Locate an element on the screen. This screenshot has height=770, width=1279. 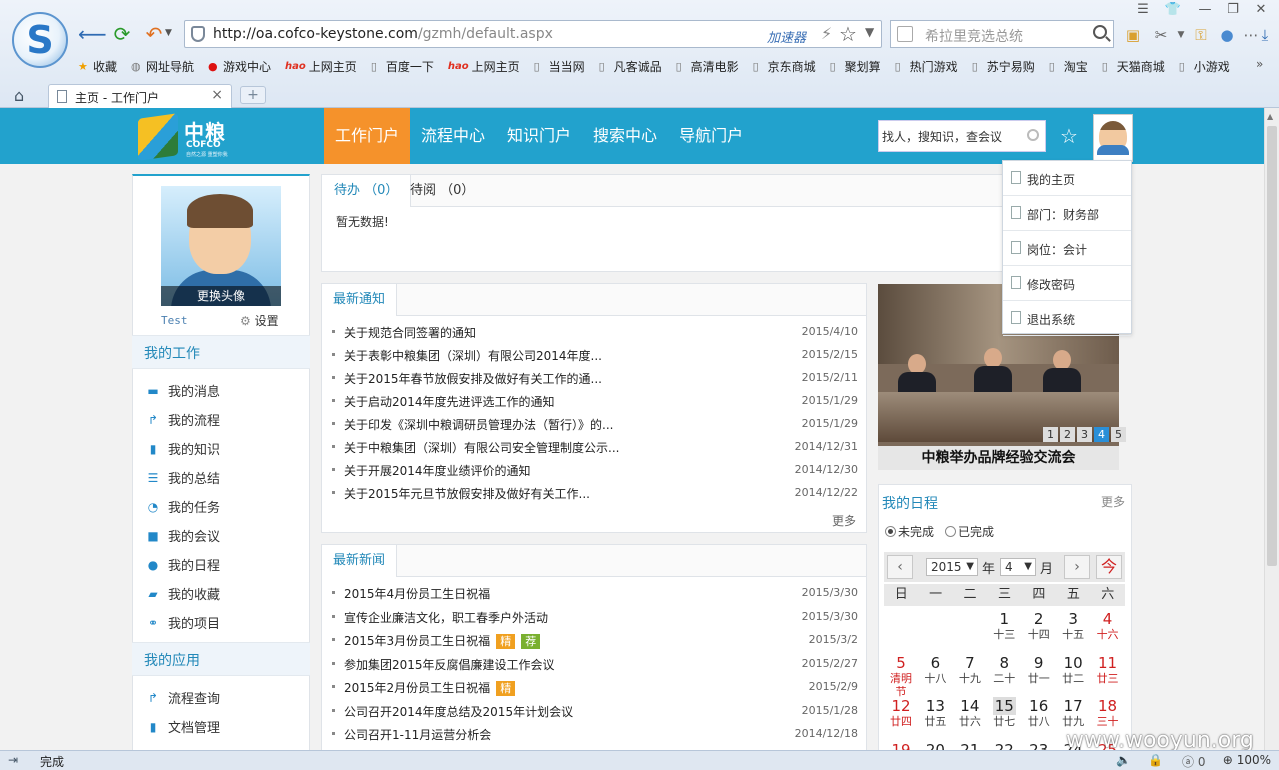
bookmark-item: ▯ 百度一下 is located at coordinates (402, 66).